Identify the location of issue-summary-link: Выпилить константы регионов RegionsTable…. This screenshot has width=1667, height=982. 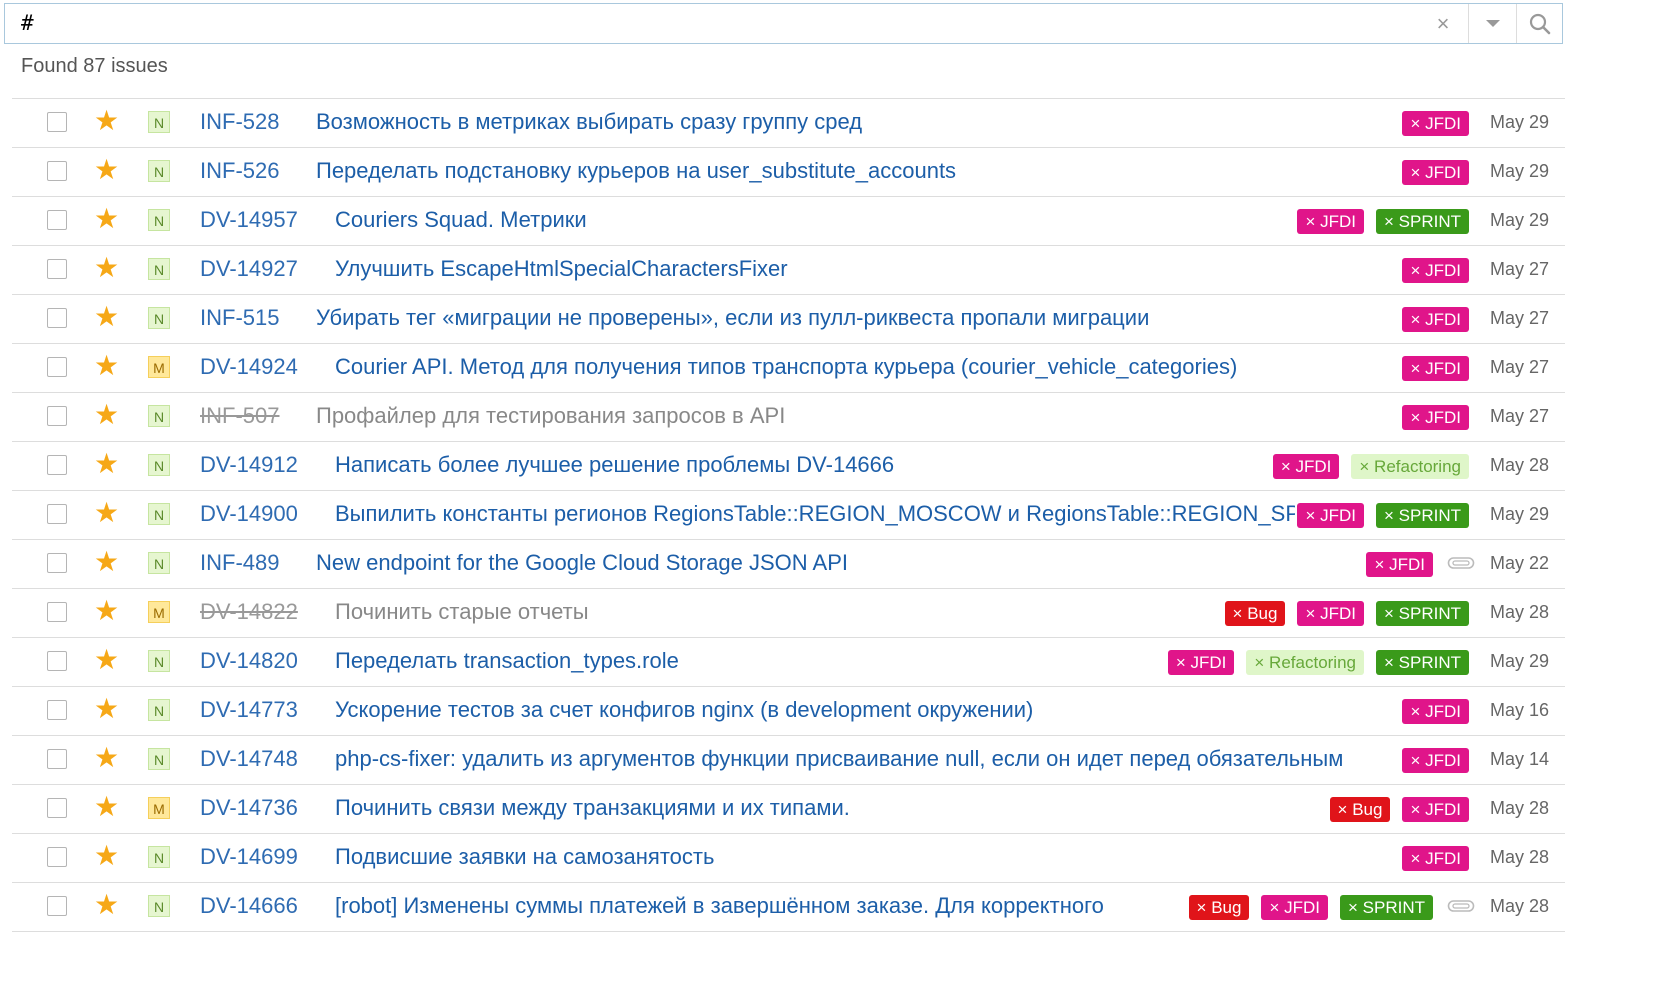
(815, 514).